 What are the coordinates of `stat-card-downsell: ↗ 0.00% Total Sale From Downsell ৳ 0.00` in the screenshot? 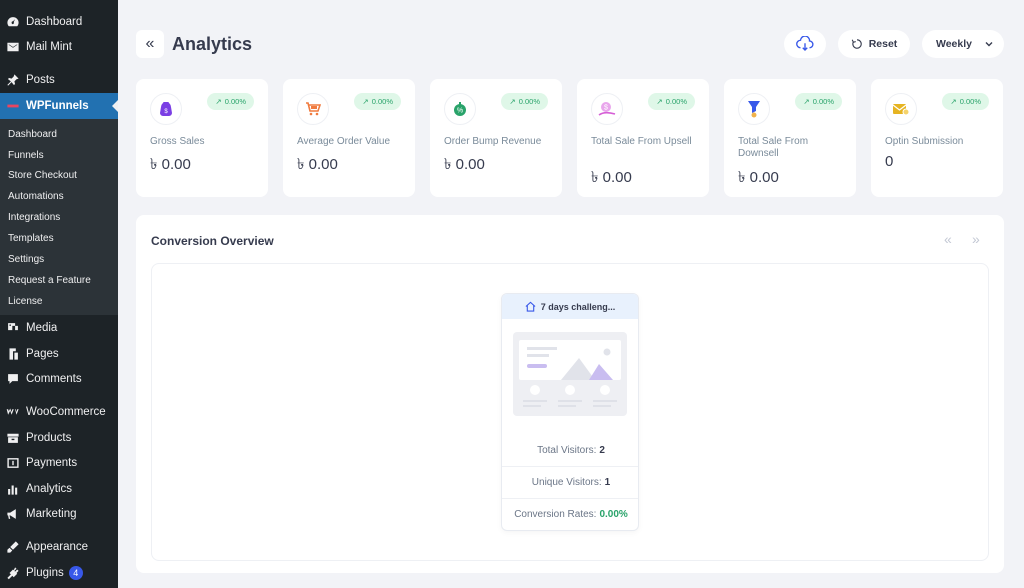 It's located at (790, 138).